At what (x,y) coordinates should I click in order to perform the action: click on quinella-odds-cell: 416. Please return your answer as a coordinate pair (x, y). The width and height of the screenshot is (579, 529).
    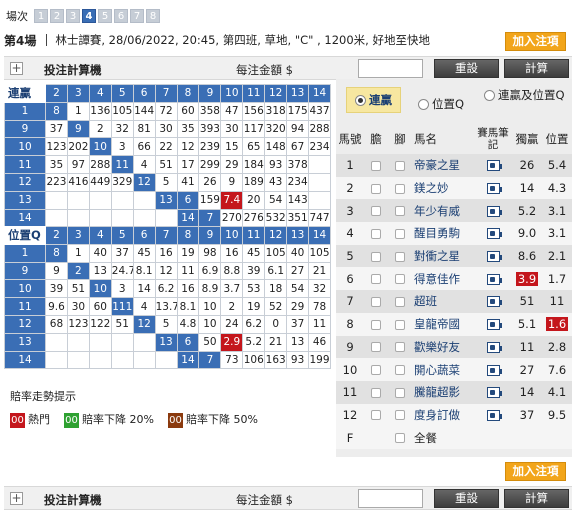
    Looking at the image, I should click on (78, 182).